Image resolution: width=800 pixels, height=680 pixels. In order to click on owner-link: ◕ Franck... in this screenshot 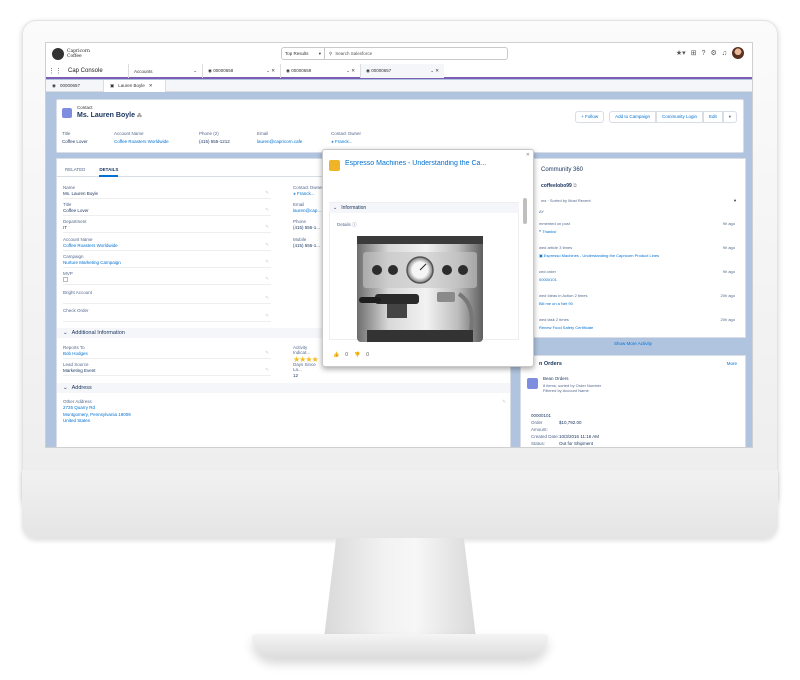, I will do `click(361, 141)`.